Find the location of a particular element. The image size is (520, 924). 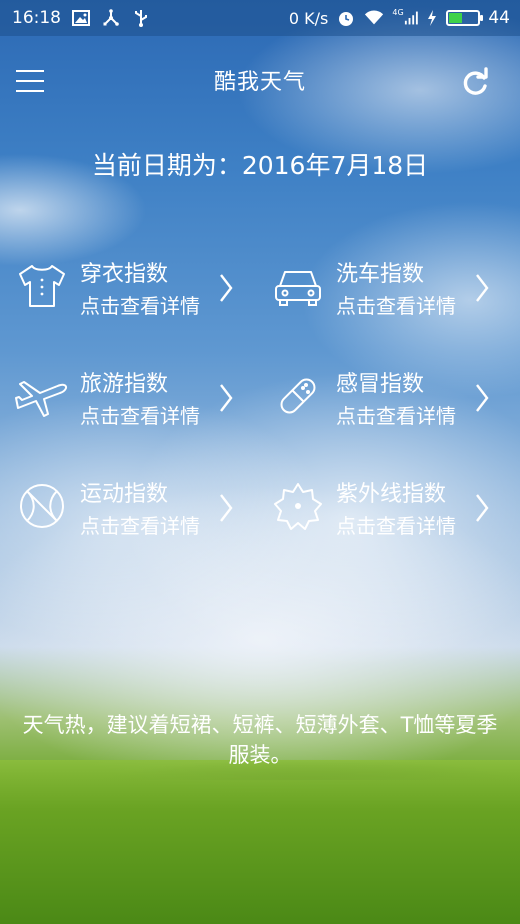

index-item-clothing: 穿衣指数 点击查看详情 is located at coordinates (125, 290).